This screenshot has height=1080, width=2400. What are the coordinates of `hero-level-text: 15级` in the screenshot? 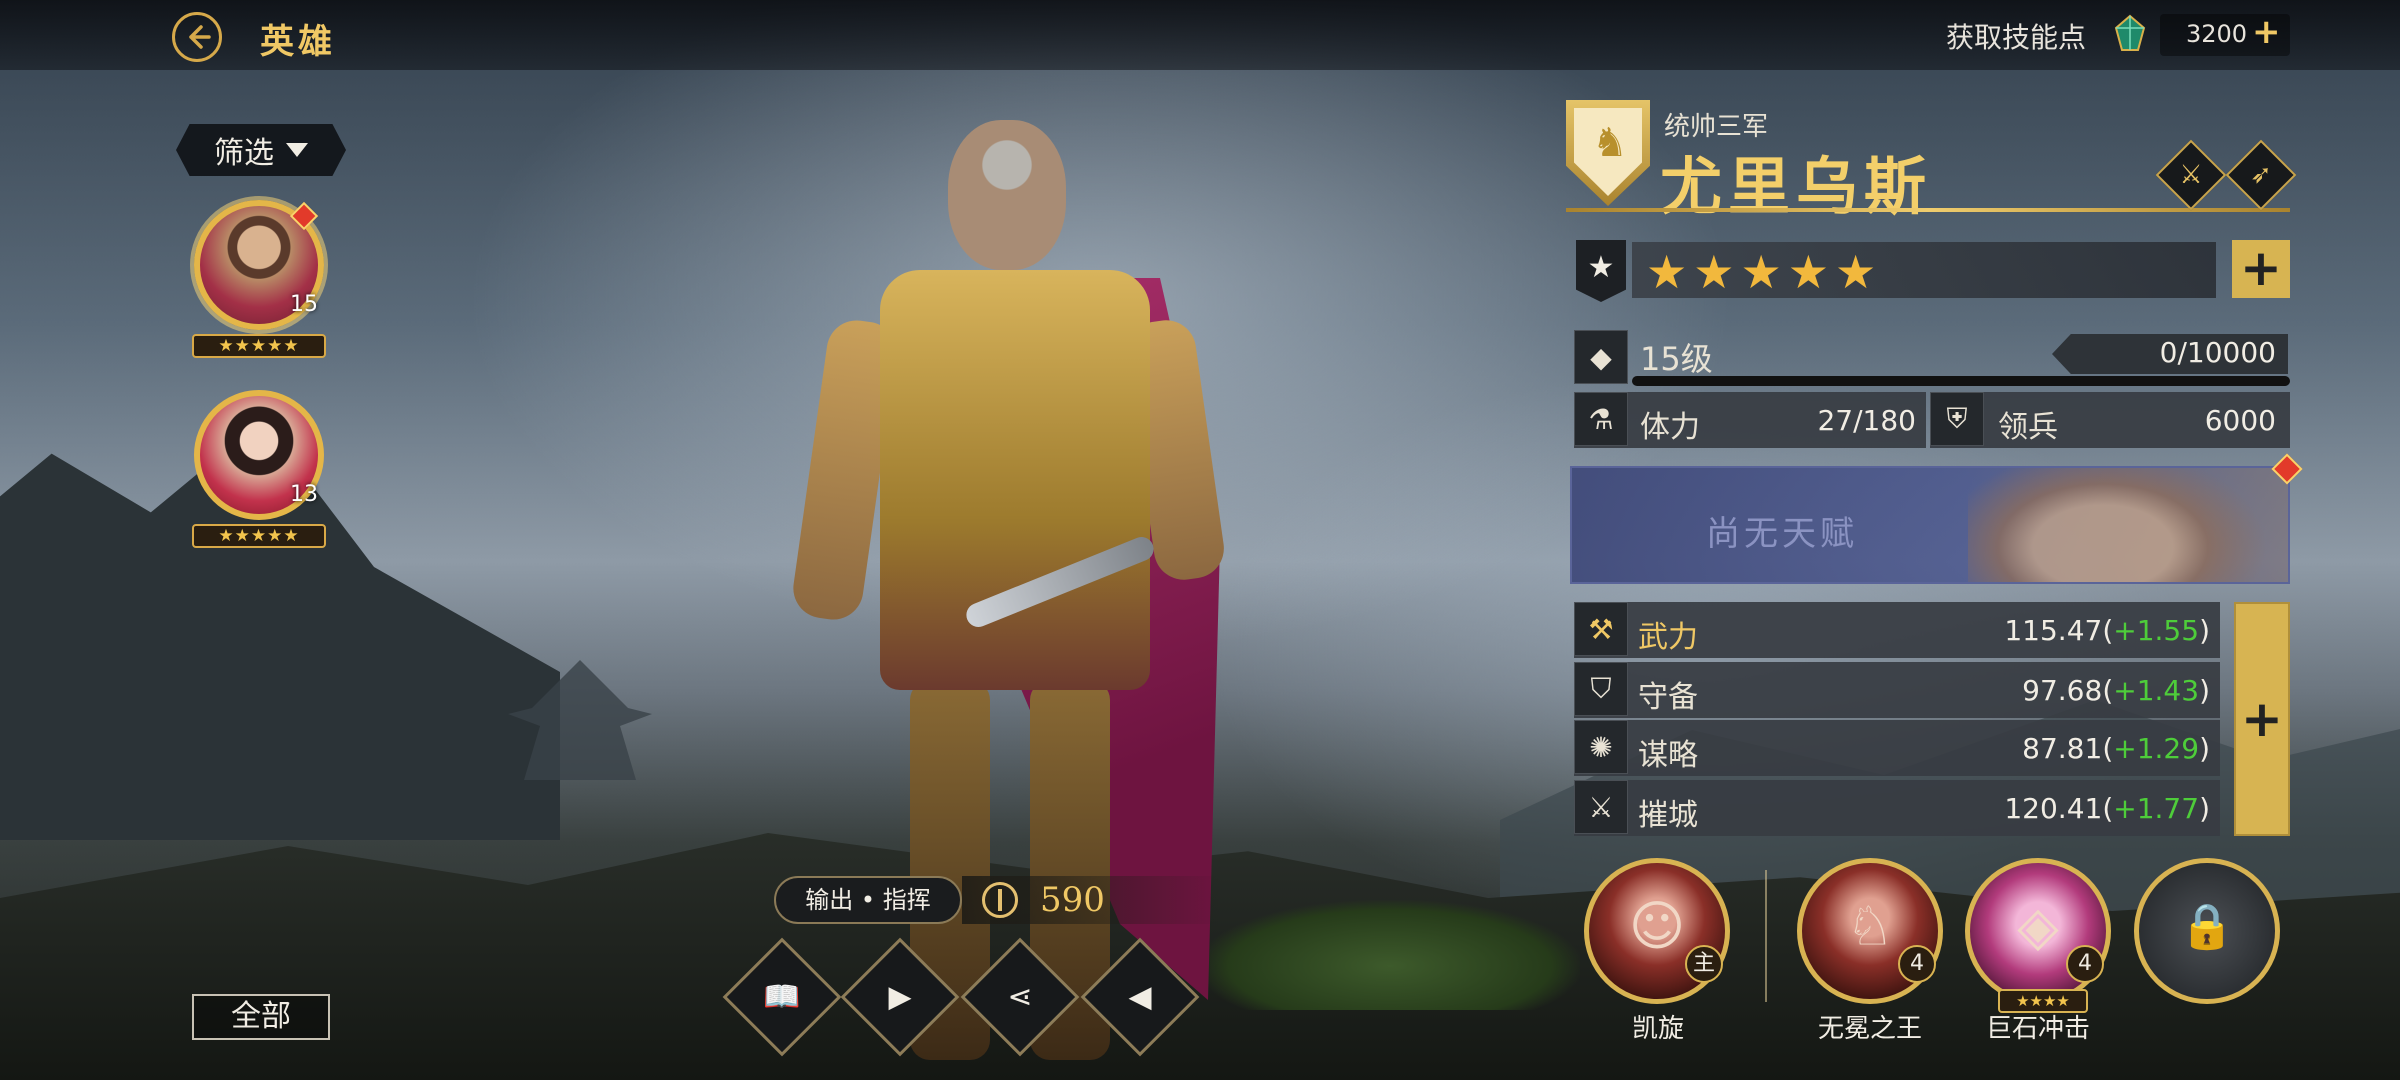 It's located at (1676, 359).